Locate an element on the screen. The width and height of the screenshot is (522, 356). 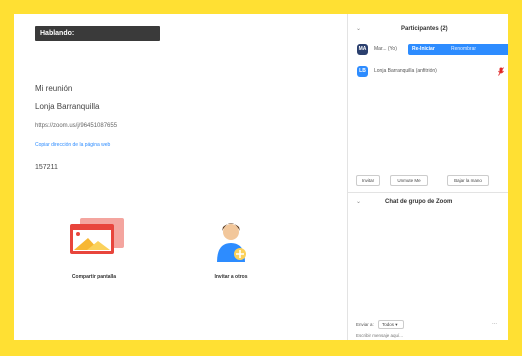
invite-button: Invitar is located at coordinates (368, 180).